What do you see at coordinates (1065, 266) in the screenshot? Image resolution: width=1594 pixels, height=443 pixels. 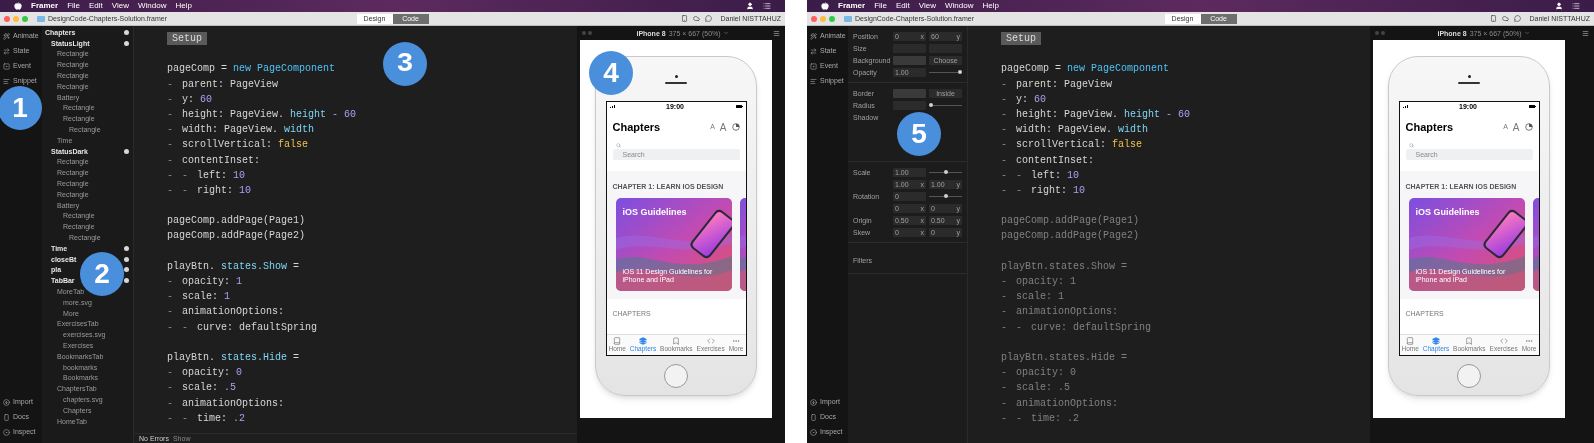 I see `code-line: playBtn.states.Show =` at bounding box center [1065, 266].